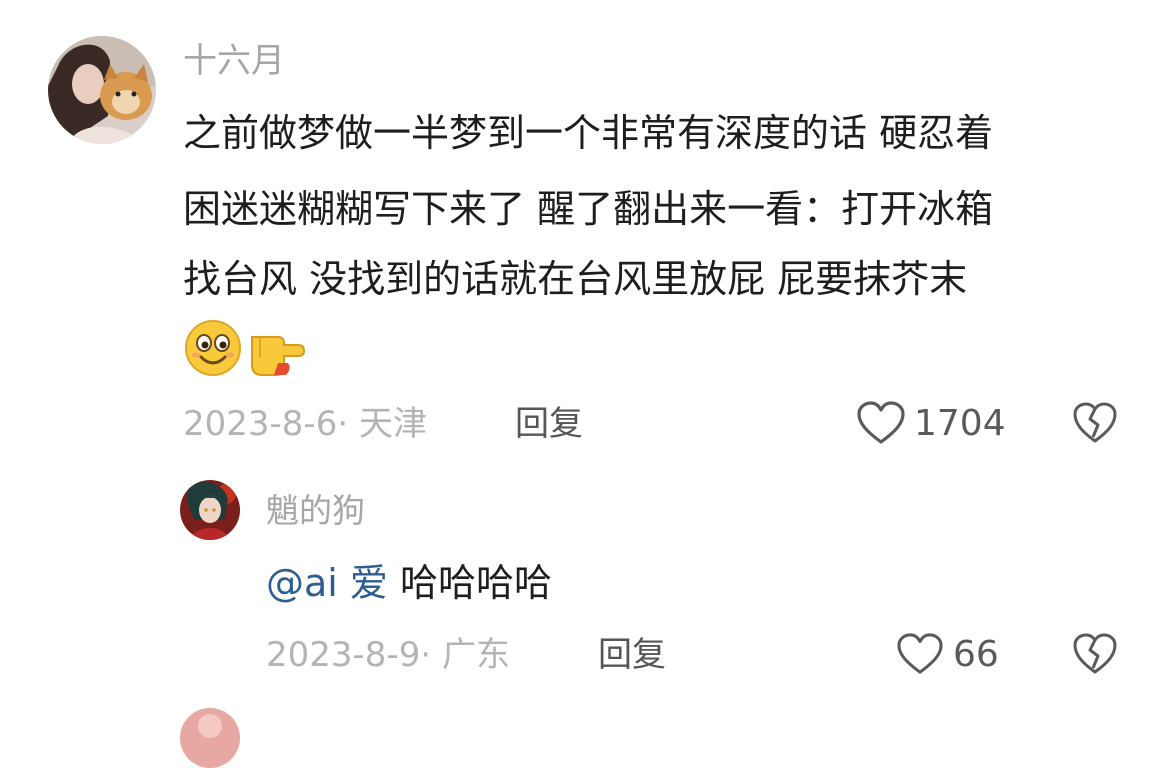  I want to click on comment-date: 2023-8-6, so click(260, 424).